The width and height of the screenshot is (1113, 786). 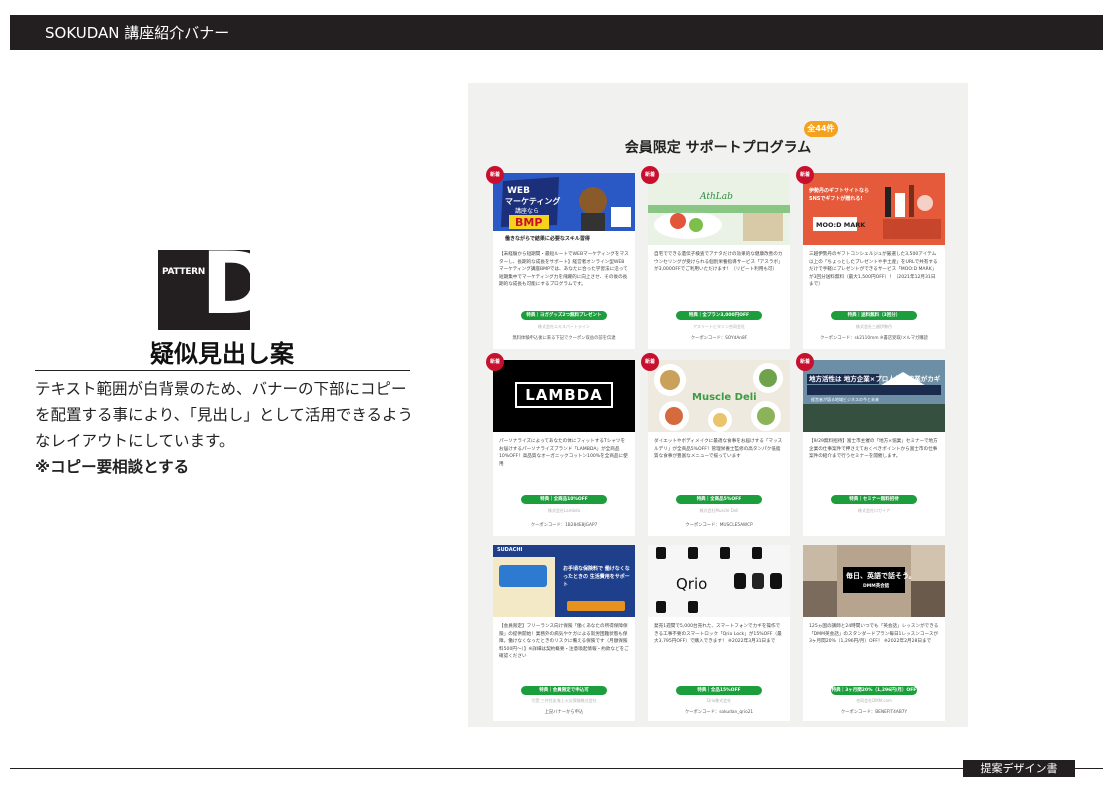 What do you see at coordinates (184, 272) in the screenshot?
I see `pattern-label: PATTERN` at bounding box center [184, 272].